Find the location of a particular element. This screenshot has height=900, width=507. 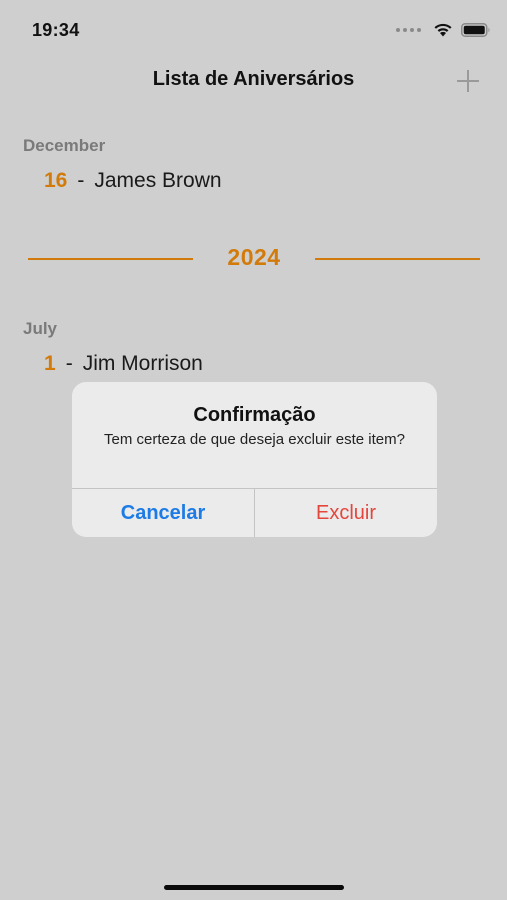

alert-title: Confirmação is located at coordinates (254, 415).